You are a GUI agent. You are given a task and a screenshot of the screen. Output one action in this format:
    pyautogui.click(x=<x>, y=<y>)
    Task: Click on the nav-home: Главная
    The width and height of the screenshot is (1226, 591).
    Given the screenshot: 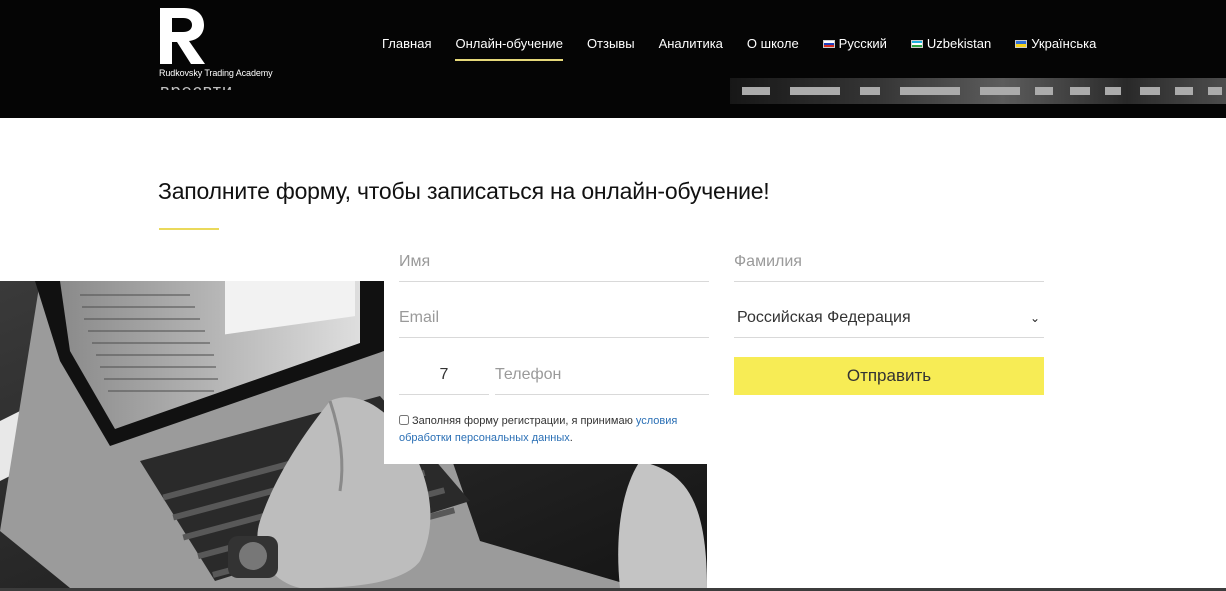 What is the action you would take?
    pyautogui.click(x=406, y=43)
    